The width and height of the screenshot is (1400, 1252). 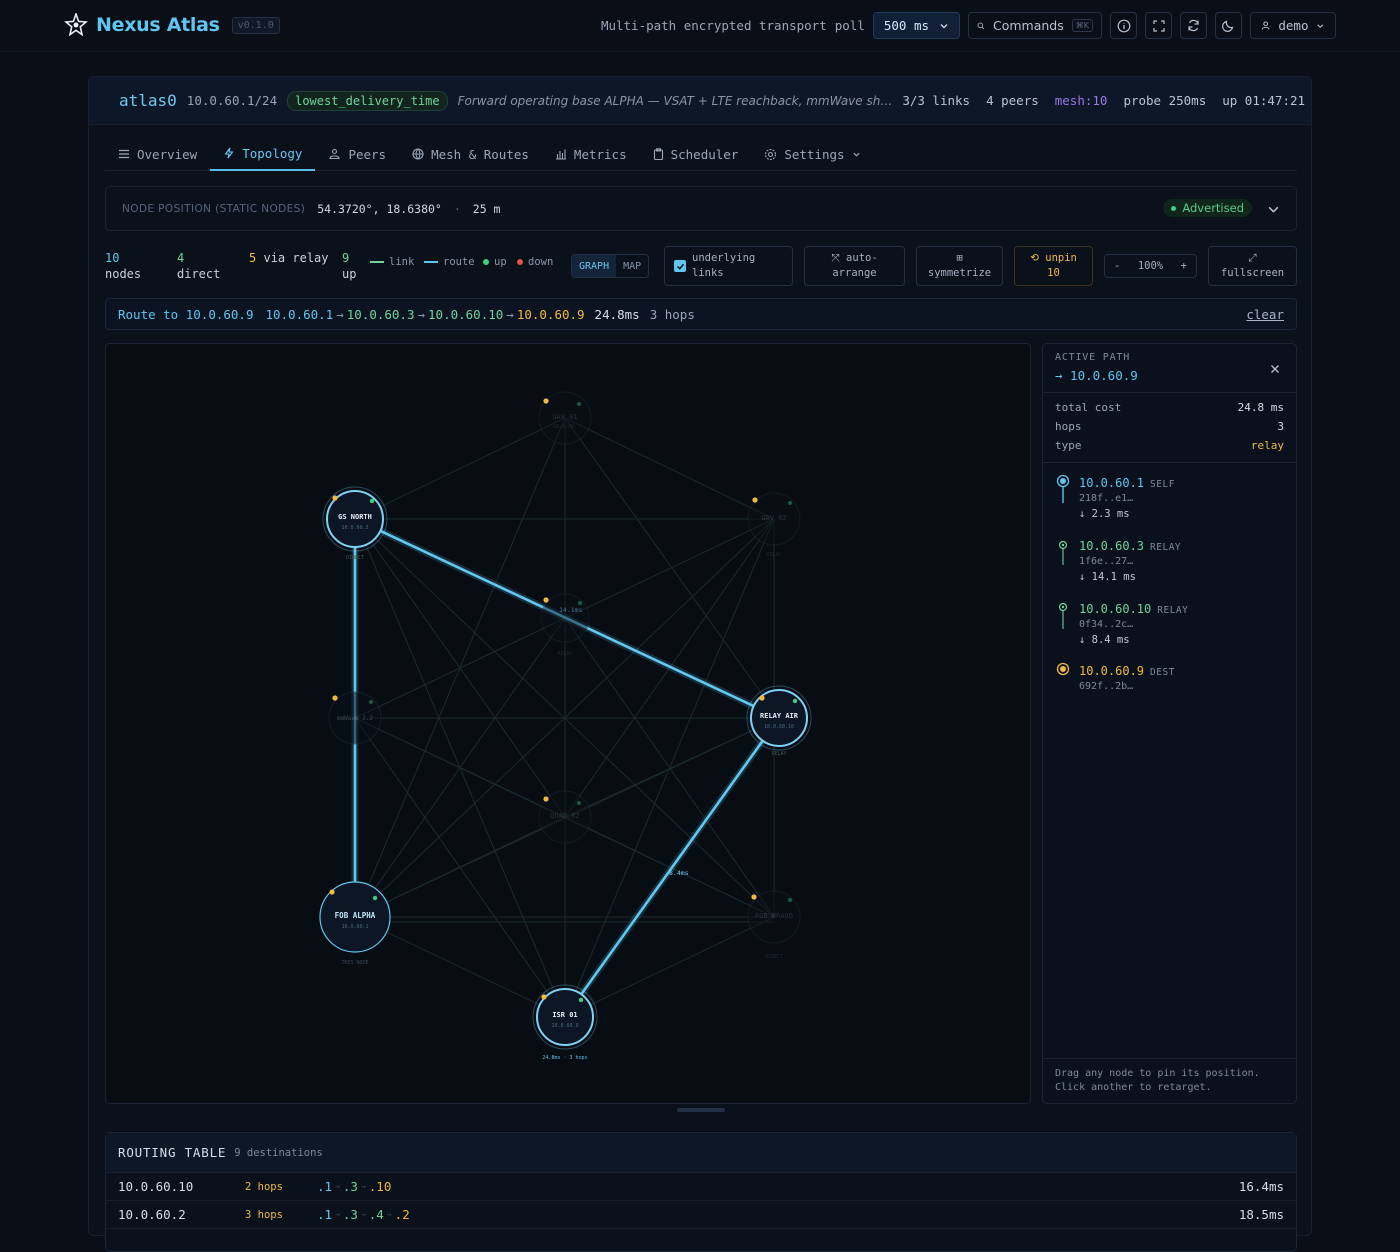 I want to click on route-path: .1 → .3 → .4 → .2, so click(x=363, y=1214).